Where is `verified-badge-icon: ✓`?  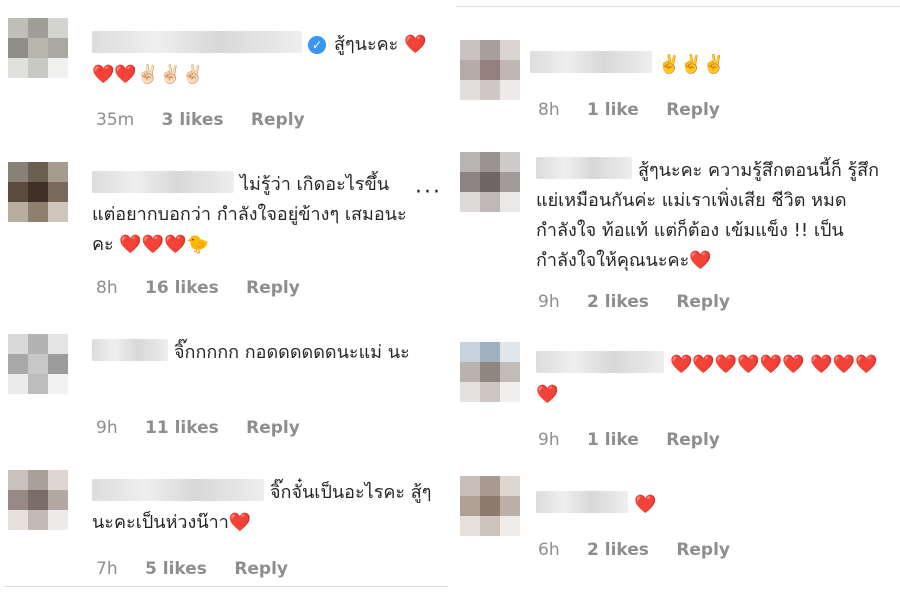
verified-badge-icon: ✓ is located at coordinates (317, 45).